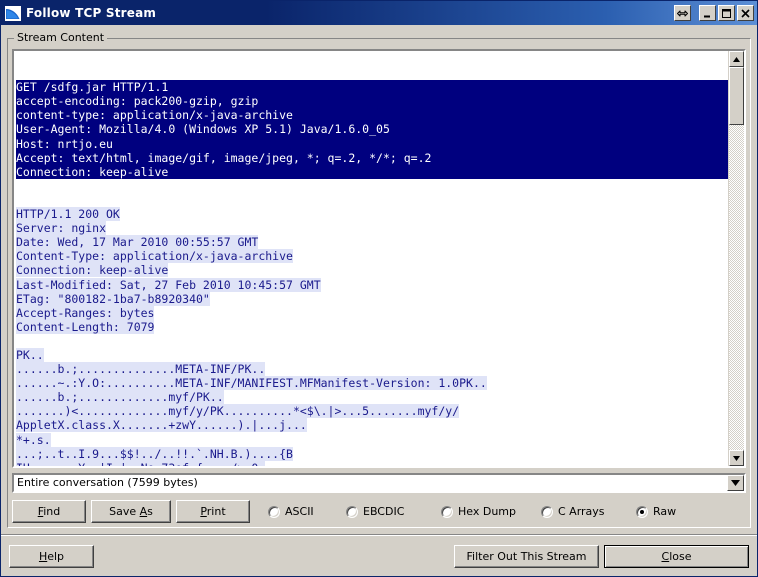 Image resolution: width=758 pixels, height=577 pixels. What do you see at coordinates (85, 312) in the screenshot?
I see `stream-line: Accept-Ranges: bytes` at bounding box center [85, 312].